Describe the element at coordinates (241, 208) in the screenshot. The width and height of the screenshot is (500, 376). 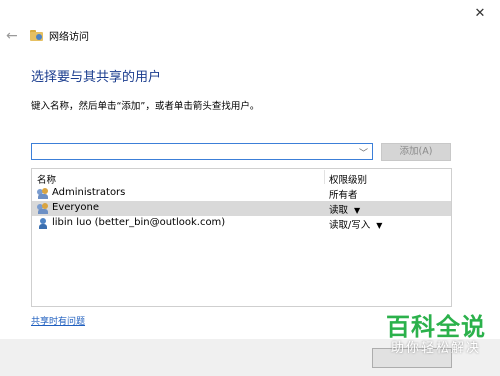
I see `list-row-everyone: Everyone 读取 ▼` at that location.